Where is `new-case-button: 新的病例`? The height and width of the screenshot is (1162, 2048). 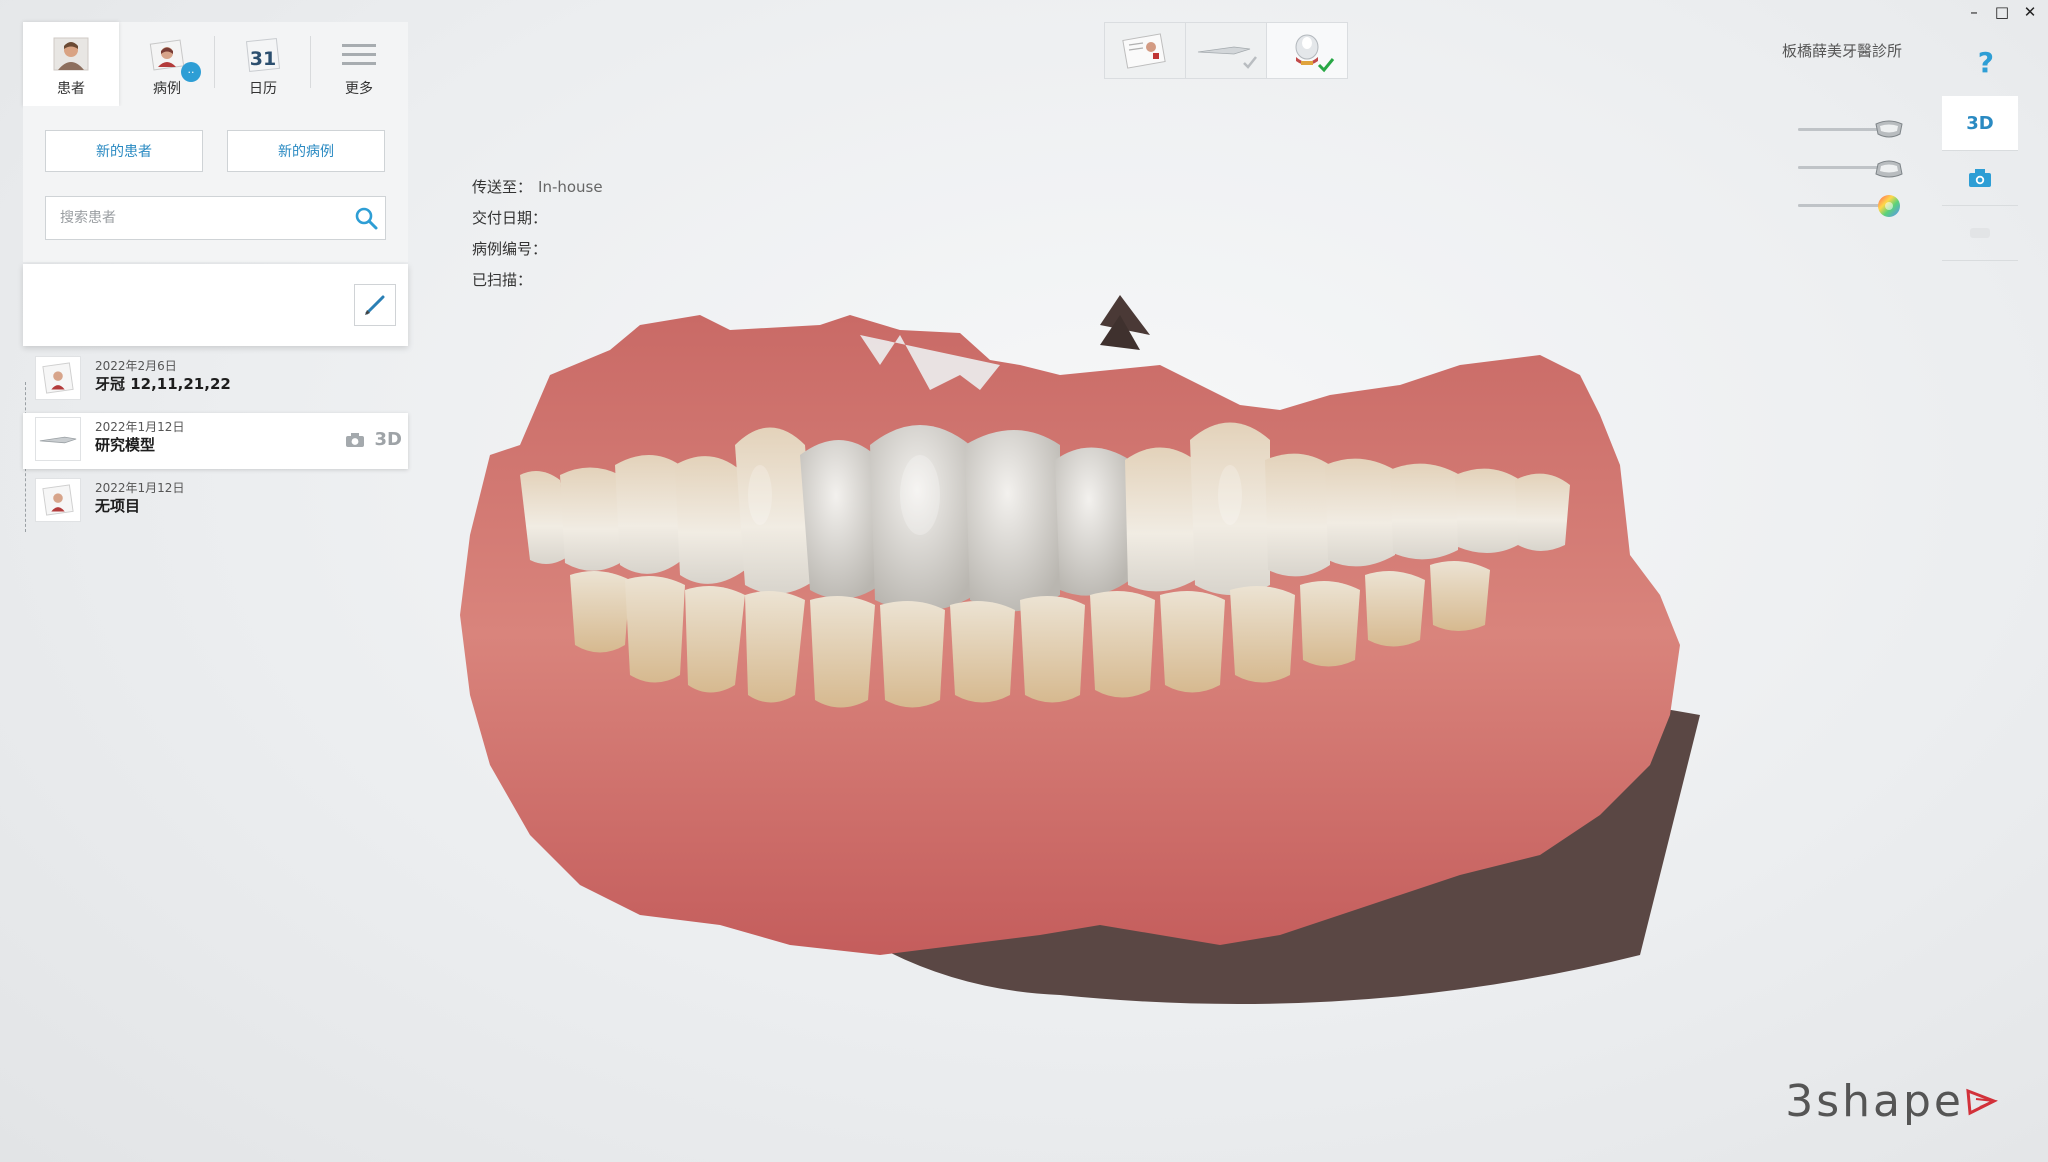 new-case-button: 新的病例 is located at coordinates (306, 151).